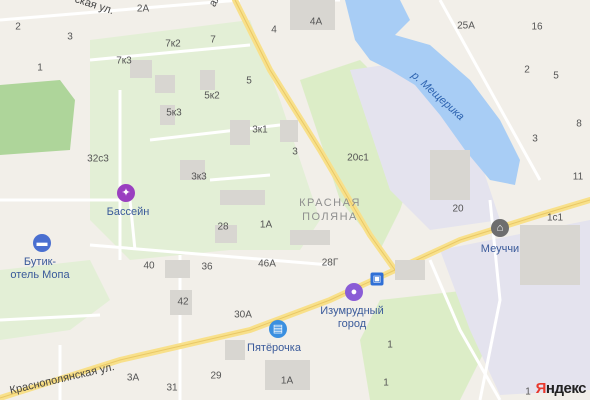  What do you see at coordinates (578, 177) in the screenshot?
I see `house-number: 11` at bounding box center [578, 177].